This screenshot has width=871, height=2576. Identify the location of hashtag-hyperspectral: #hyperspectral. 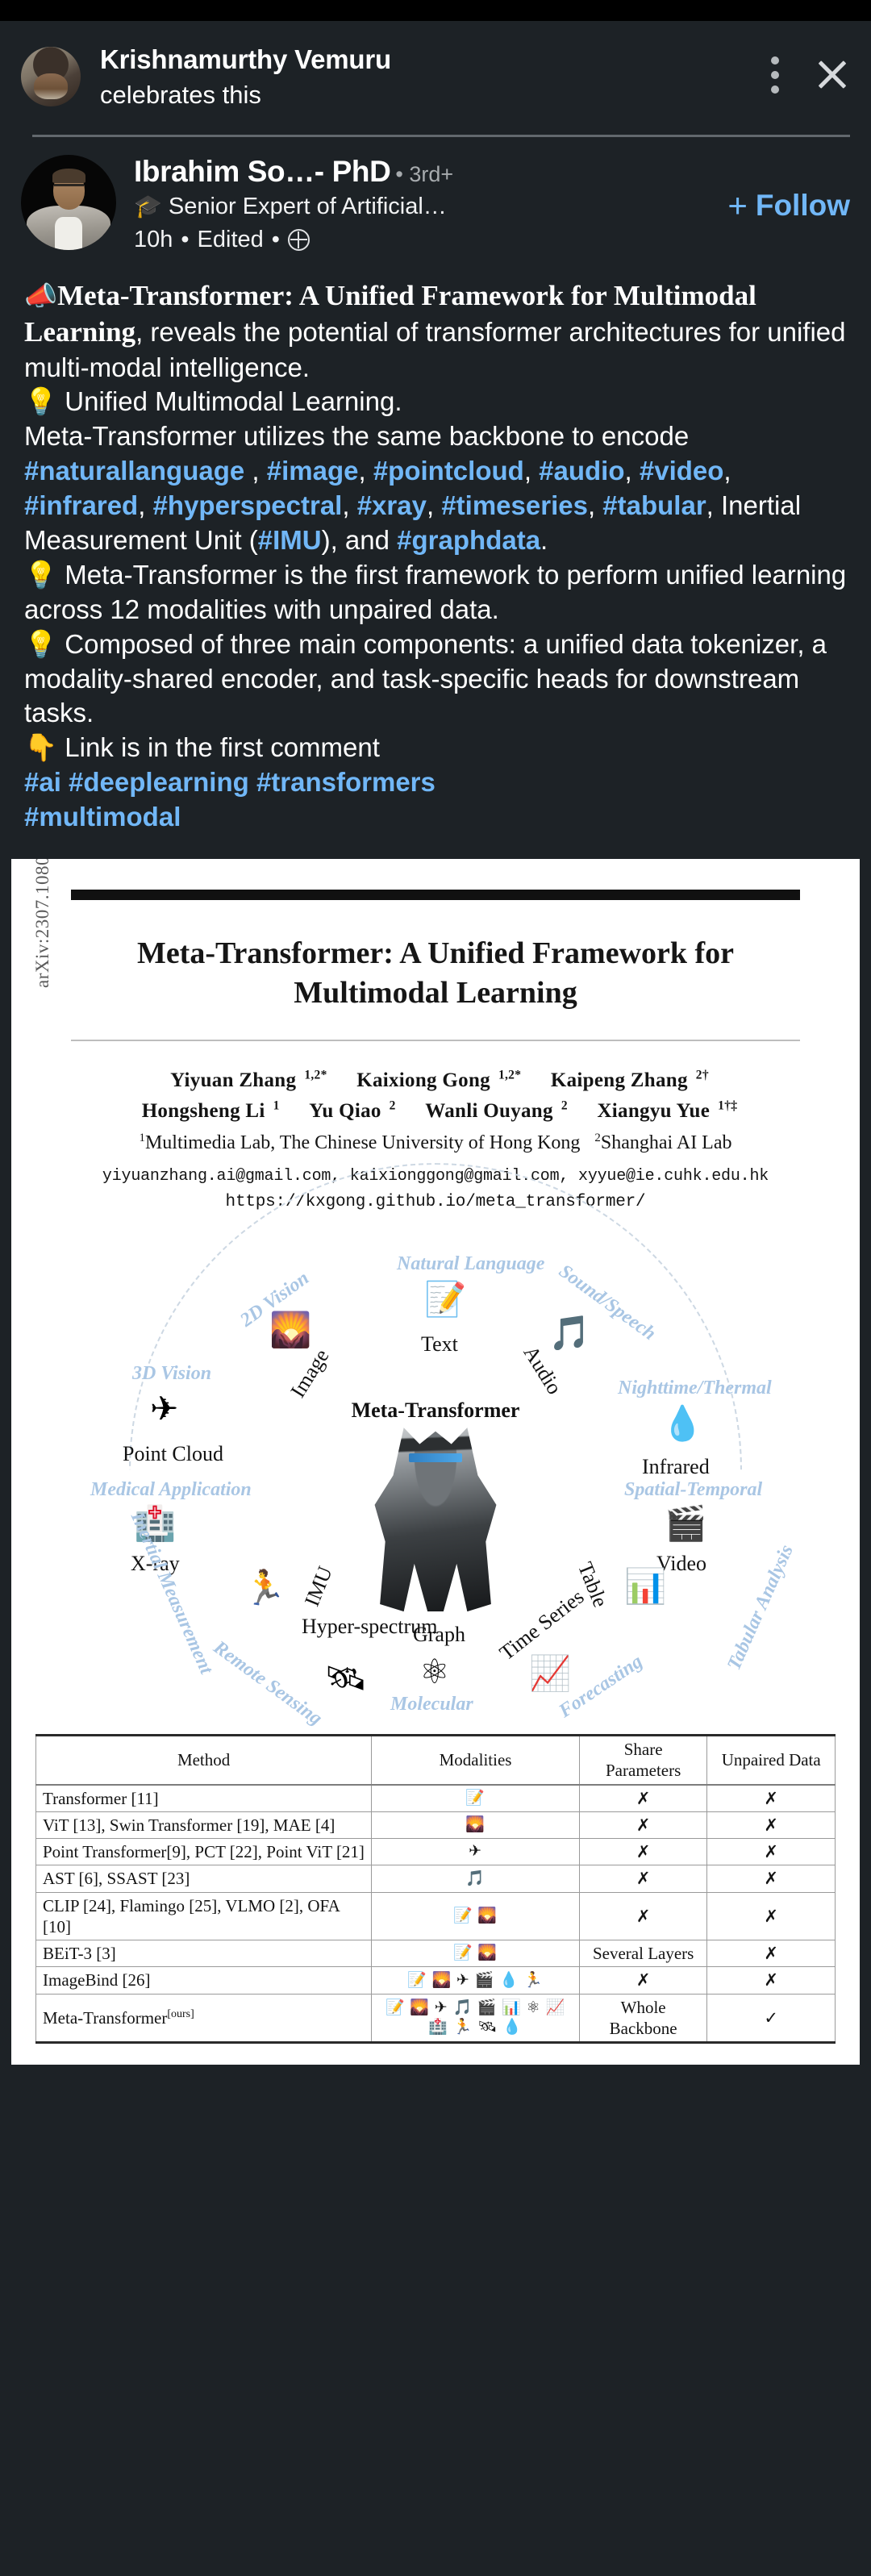
(248, 505).